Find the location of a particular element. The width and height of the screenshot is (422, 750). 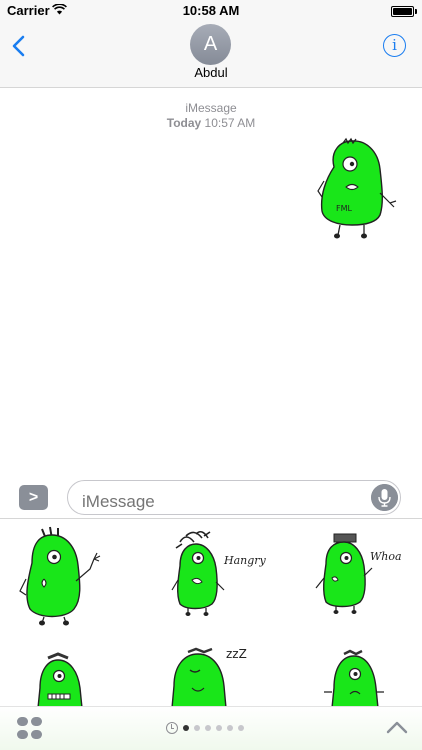

conversation-timestamp: iMessage Today 10:57 AM is located at coordinates (211, 116).